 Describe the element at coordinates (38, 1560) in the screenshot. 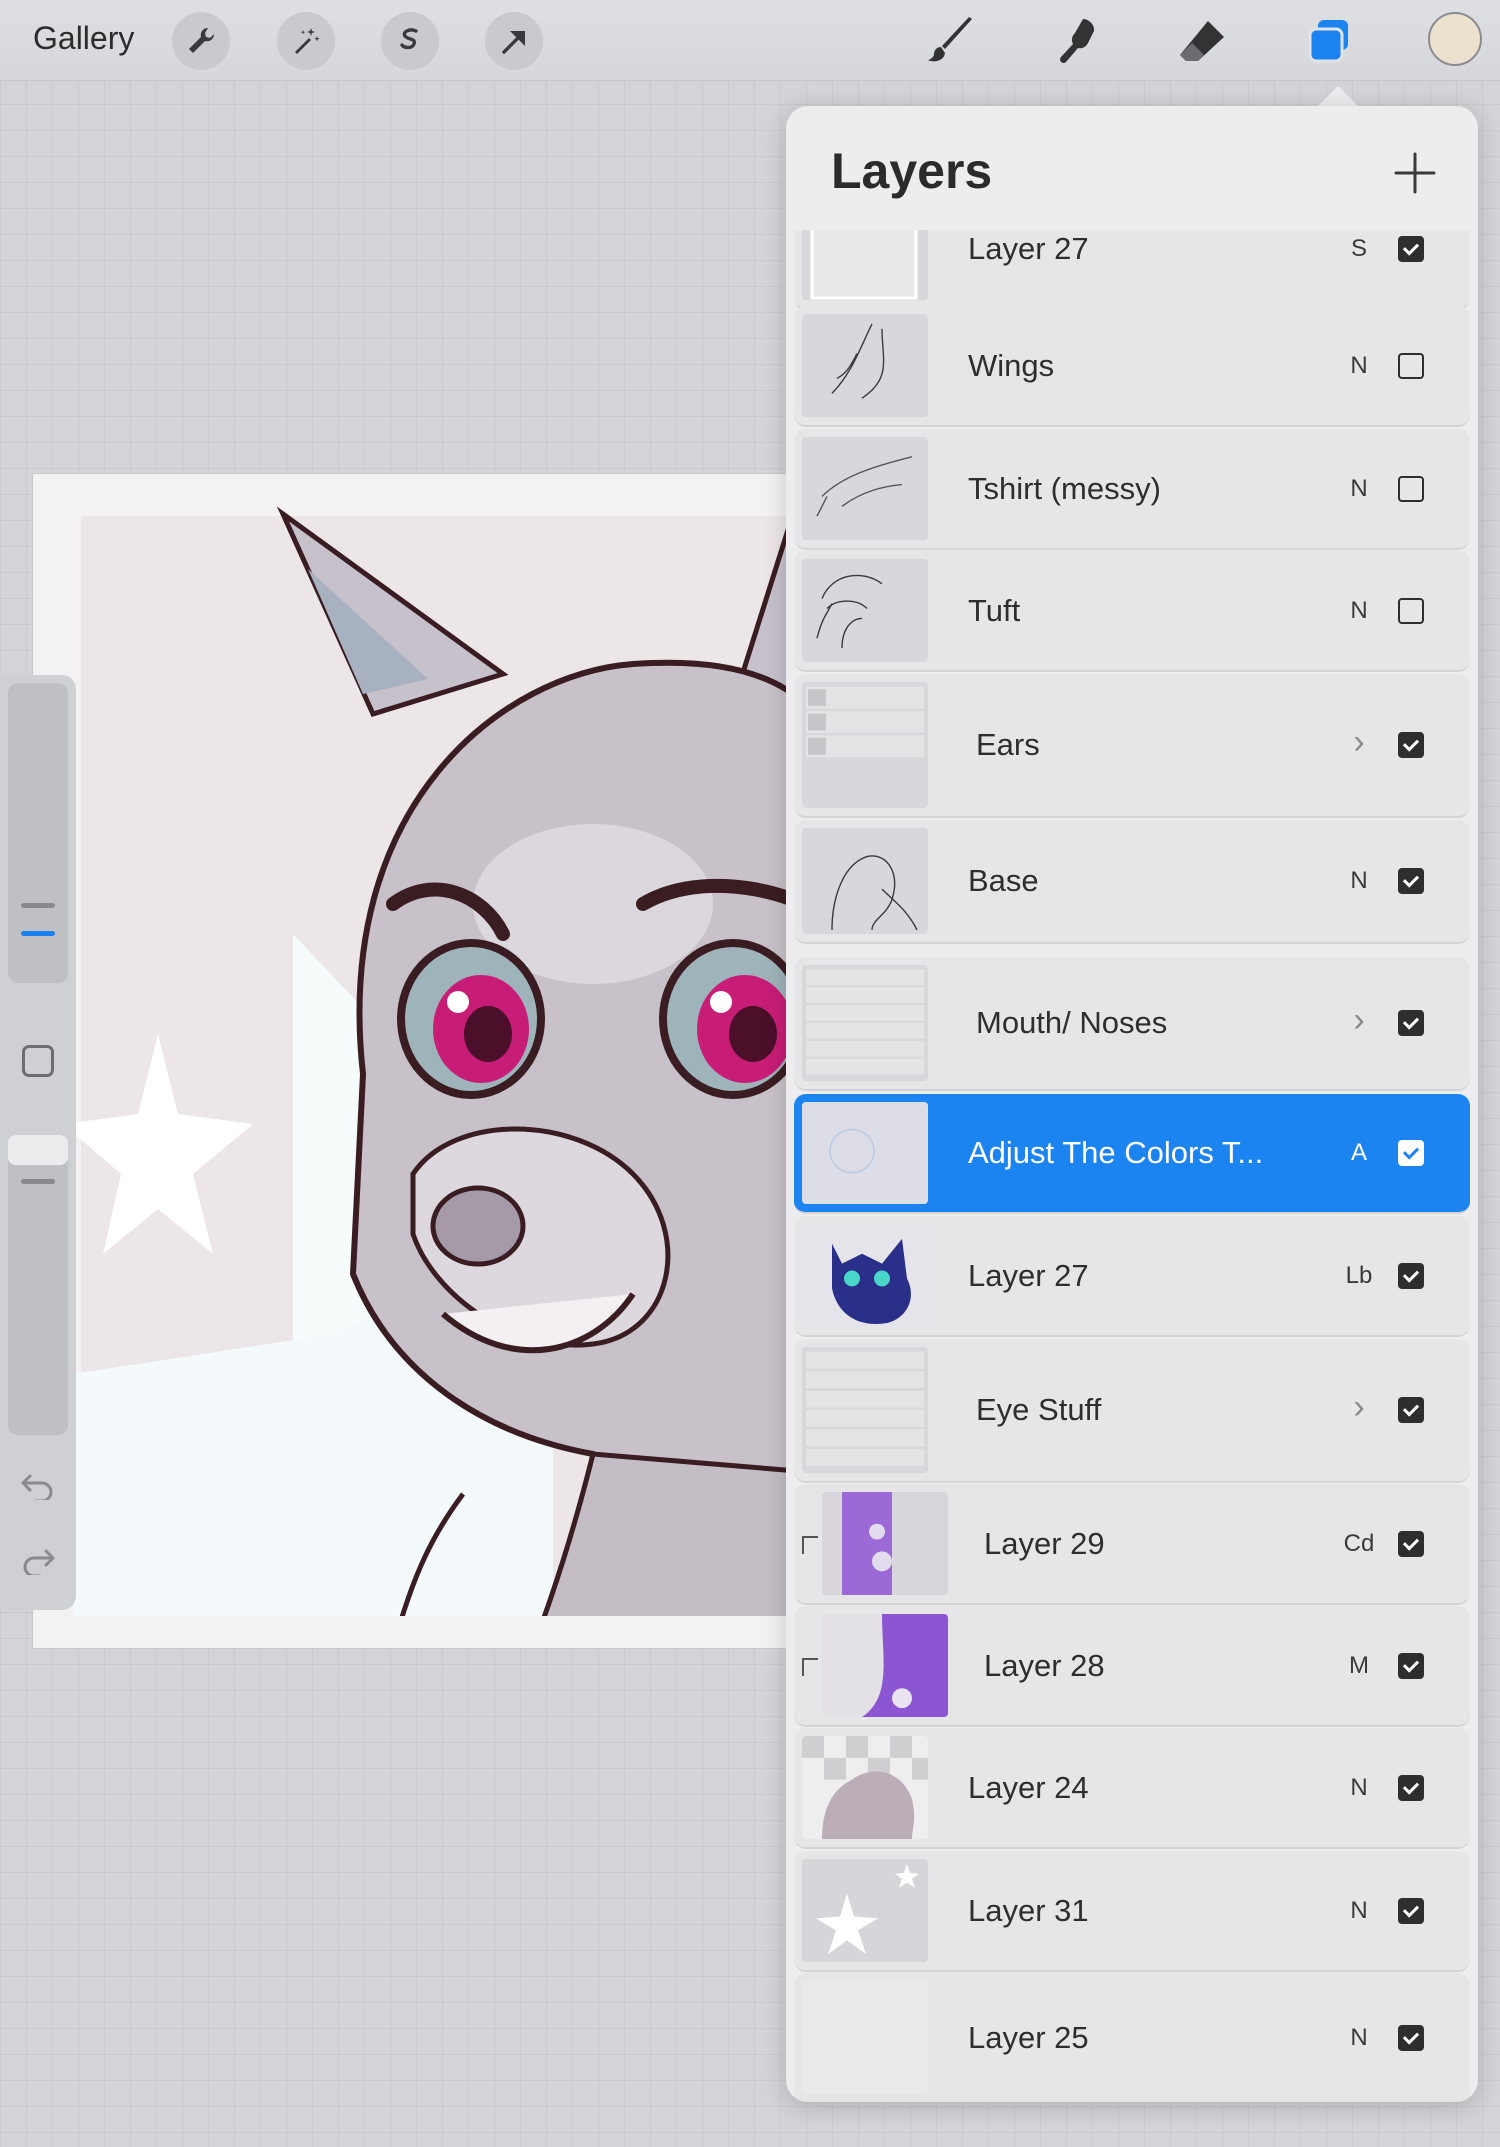

I see `redo-icon` at that location.